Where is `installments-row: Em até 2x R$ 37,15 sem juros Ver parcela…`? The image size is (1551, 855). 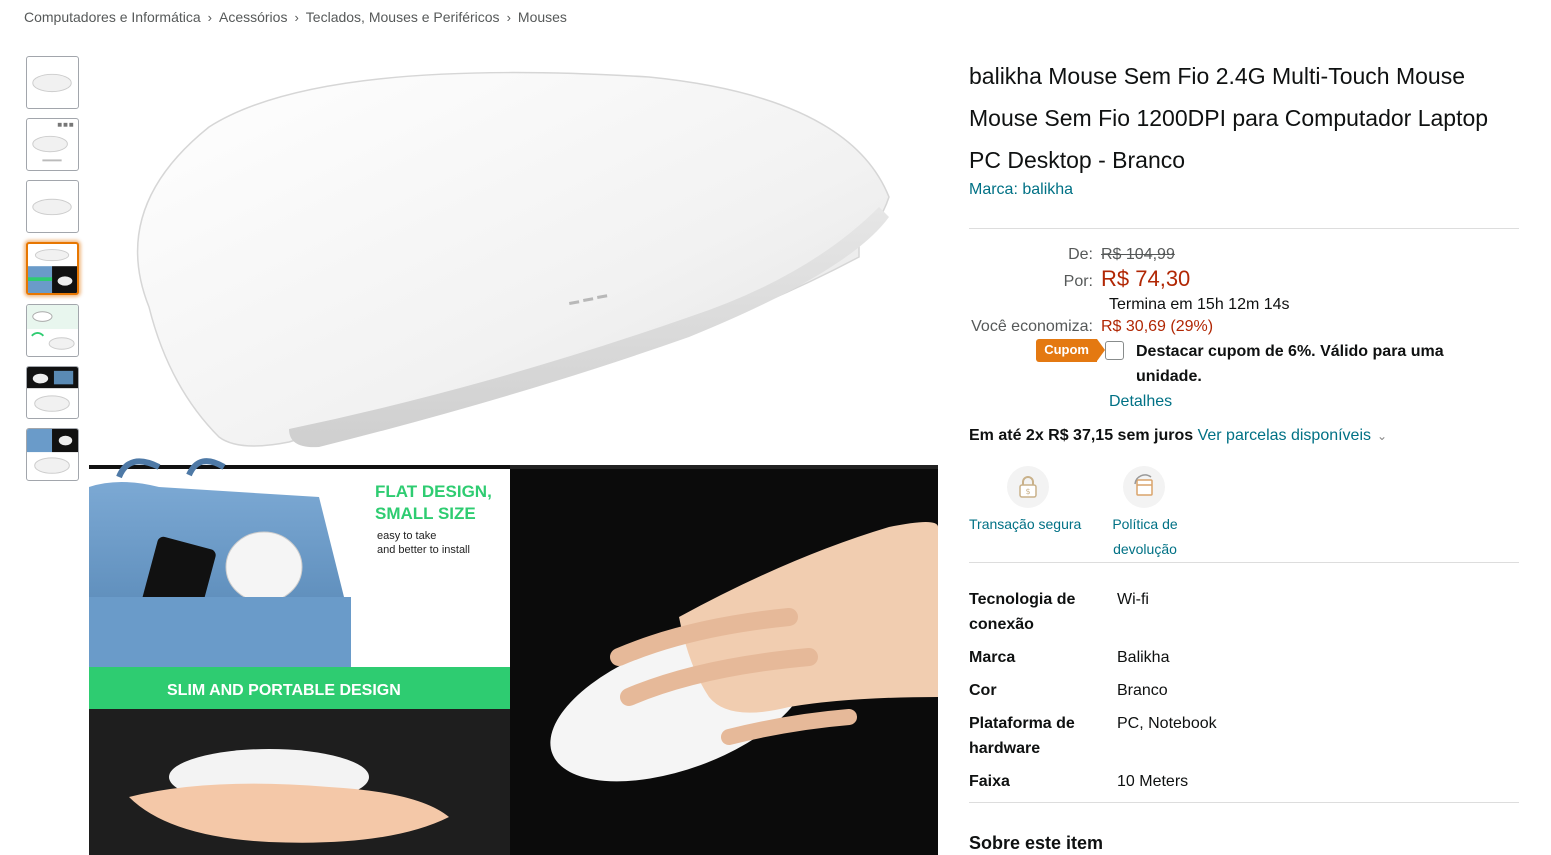 installments-row: Em até 2x R$ 37,15 sem juros Ver parcela… is located at coordinates (1244, 436).